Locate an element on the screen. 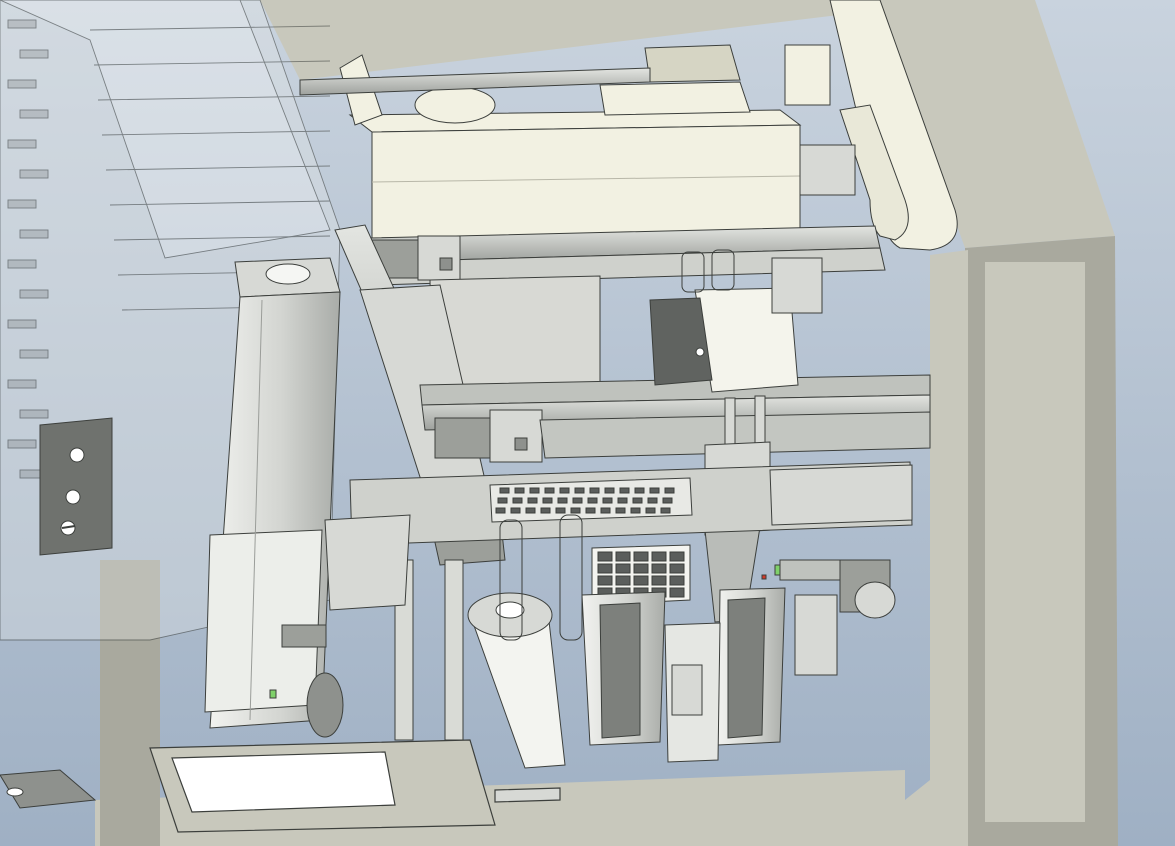 Image resolution: width=1175 pixels, height=846 pixels. x-beam-motor-flange is located at coordinates (516, 436).